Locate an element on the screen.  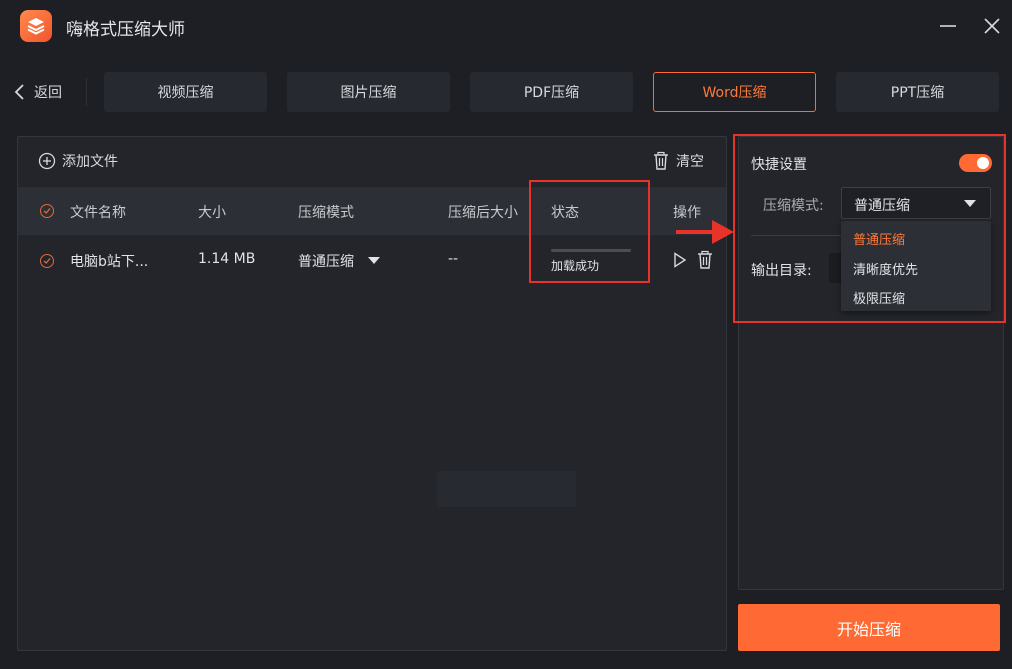
tab-pdf-compress: PDF压缩 is located at coordinates (551, 92).